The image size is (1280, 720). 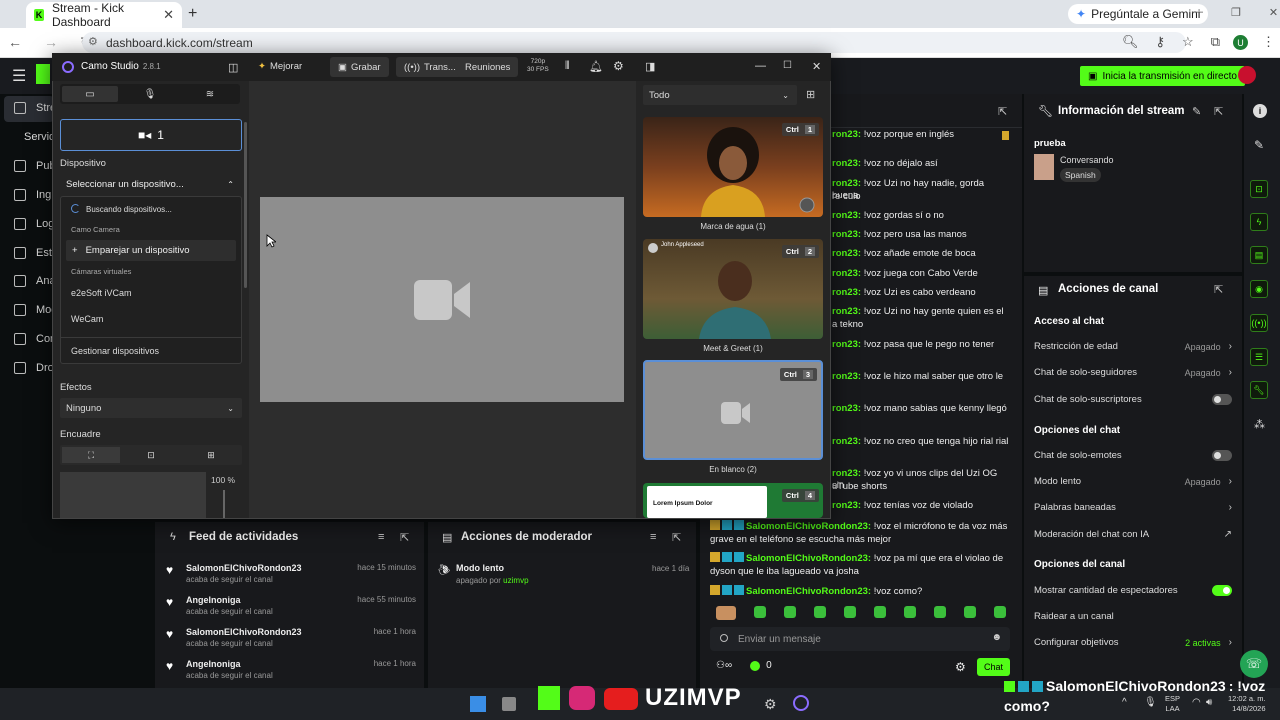 What do you see at coordinates (1133, 481) in the screenshot?
I see `slow-mode-row: Modo lento Apagado ›` at bounding box center [1133, 481].